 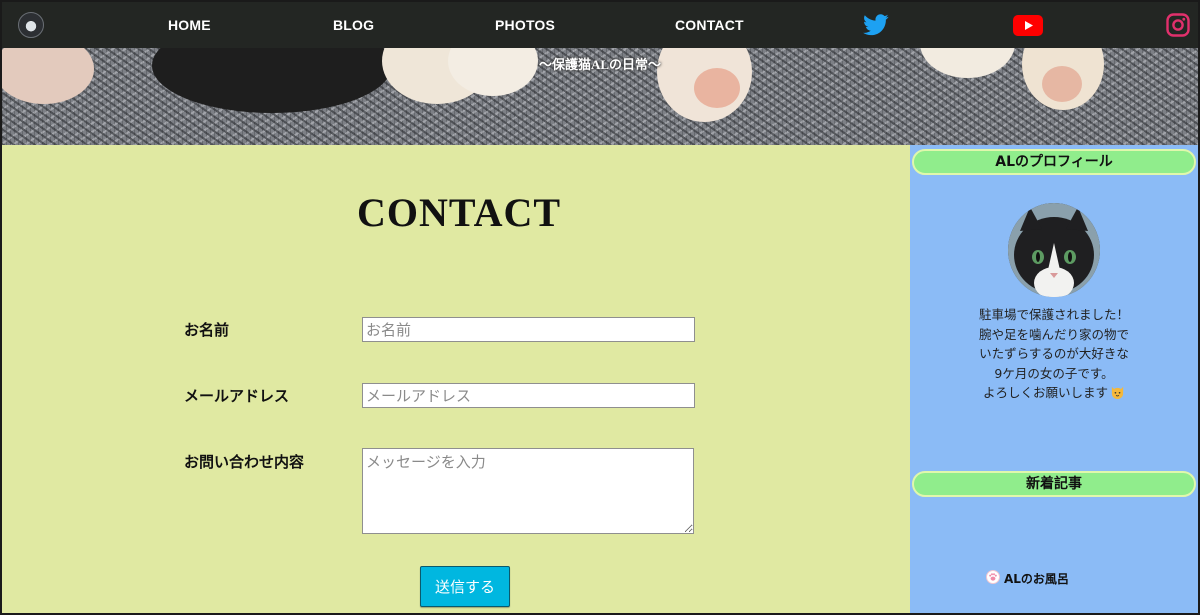 What do you see at coordinates (1053, 314) in the screenshot?
I see `profile-line: 駐車場で保護されました！` at bounding box center [1053, 314].